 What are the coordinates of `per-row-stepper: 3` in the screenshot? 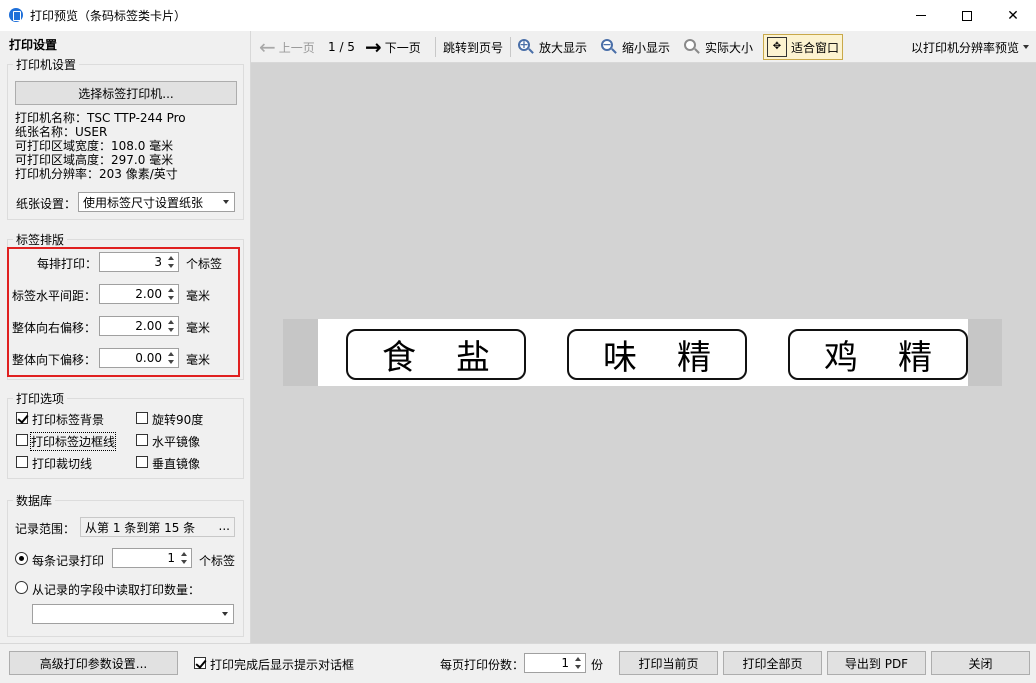 It's located at (139, 262).